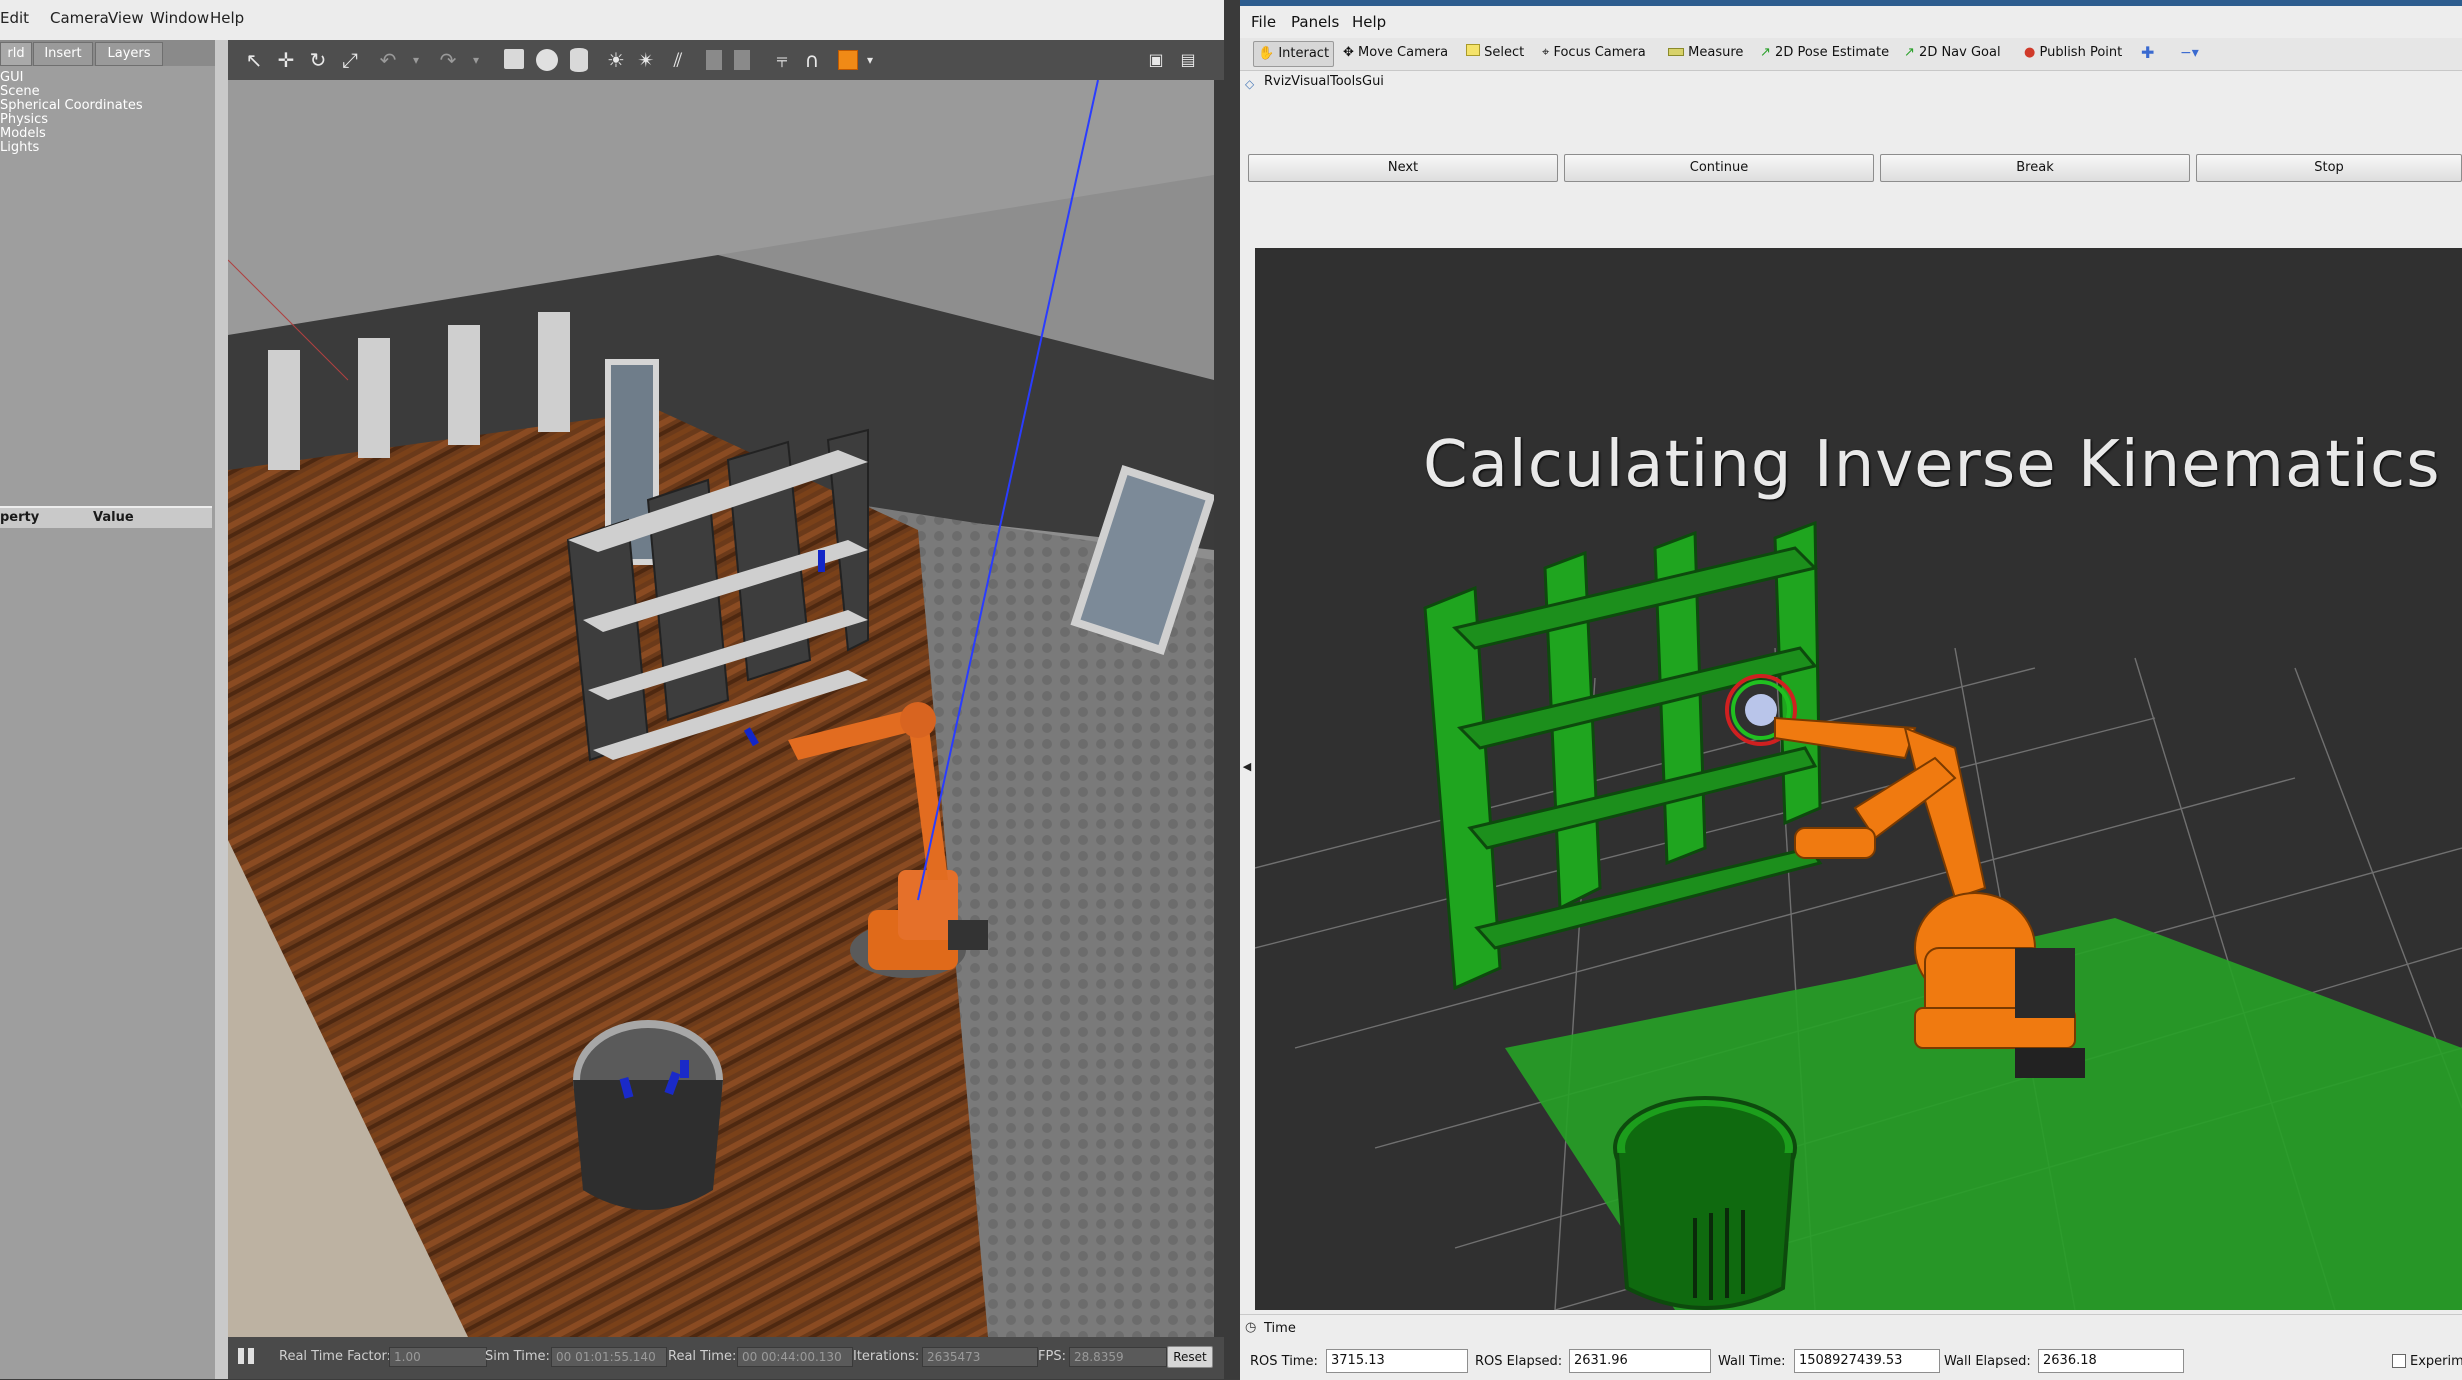 Image resolution: width=2462 pixels, height=1380 pixels. I want to click on copy-icon, so click(714, 60).